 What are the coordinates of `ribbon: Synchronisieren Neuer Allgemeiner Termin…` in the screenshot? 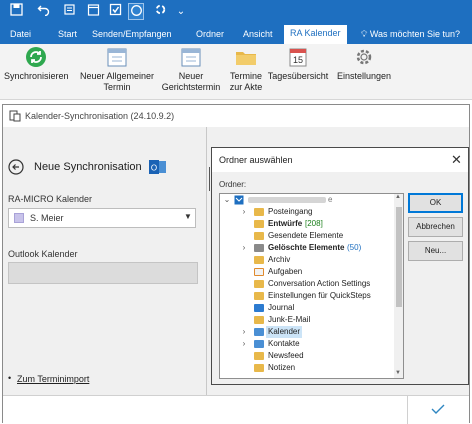 It's located at (236, 72).